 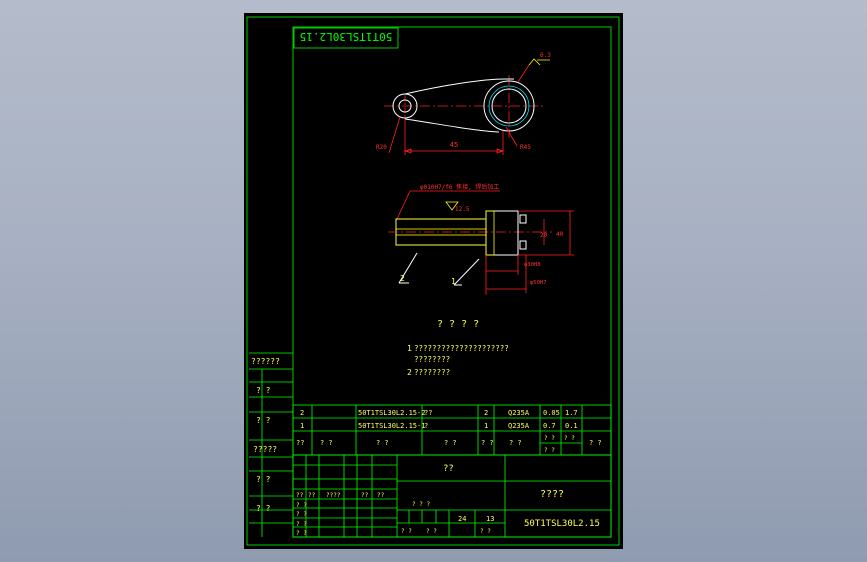 What do you see at coordinates (486, 426) in the screenshot?
I see `part-qty: 1` at bounding box center [486, 426].